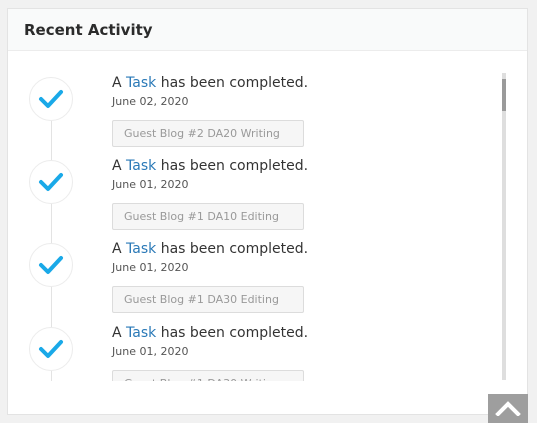 This screenshot has height=423, width=537. What do you see at coordinates (150, 101) in the screenshot?
I see `activity-date: June 02, 2020` at bounding box center [150, 101].